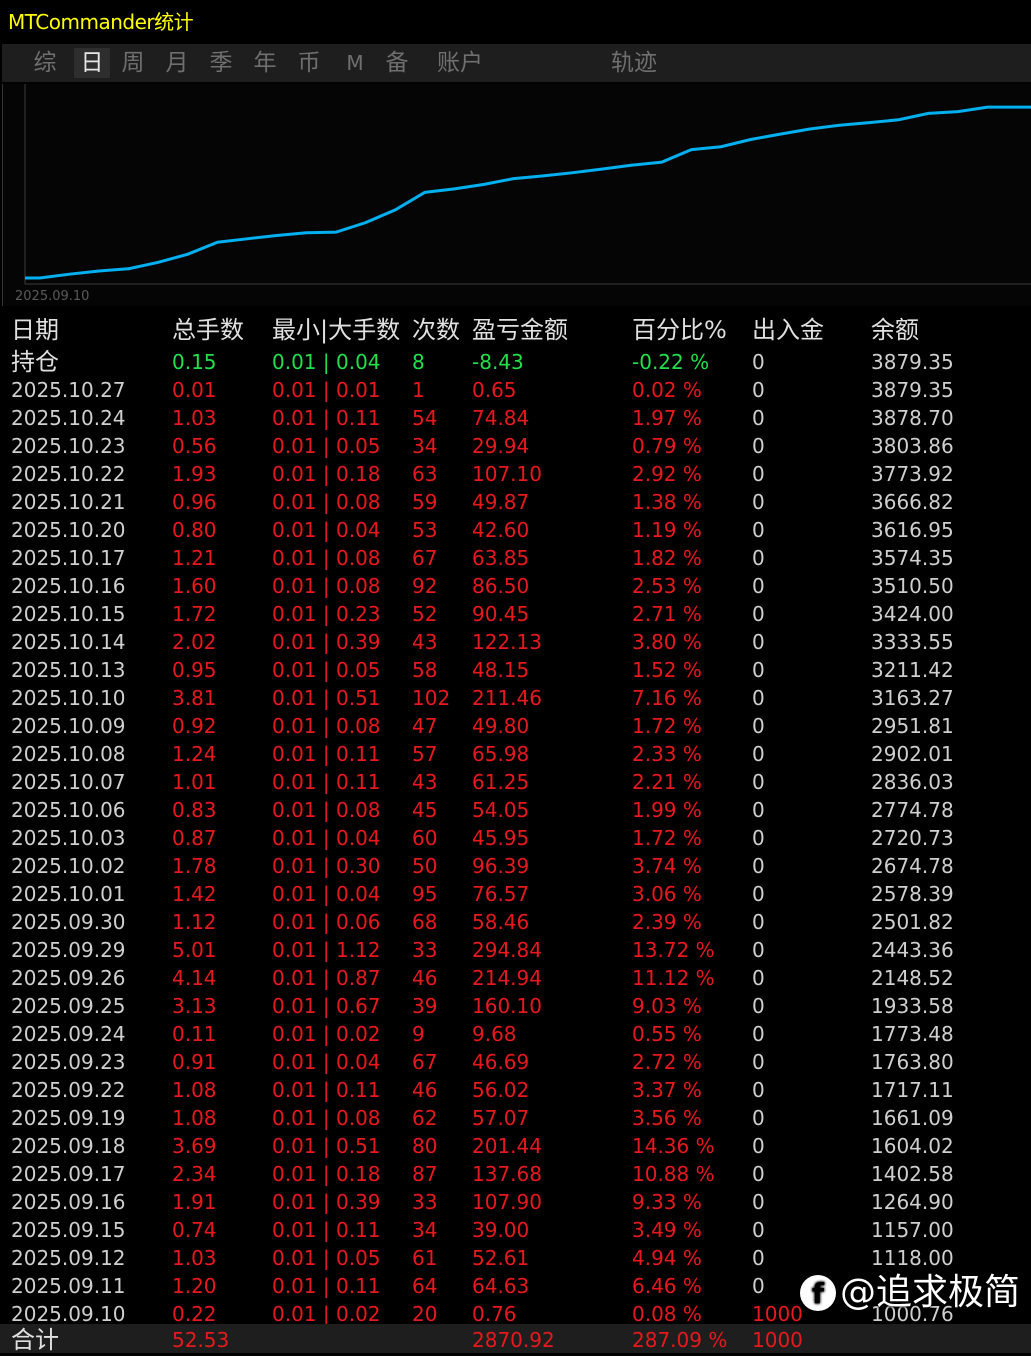 This screenshot has width=1031, height=1356. Describe the element at coordinates (912, 1230) in the screenshot. I see `row-balance: 1157.00` at that location.